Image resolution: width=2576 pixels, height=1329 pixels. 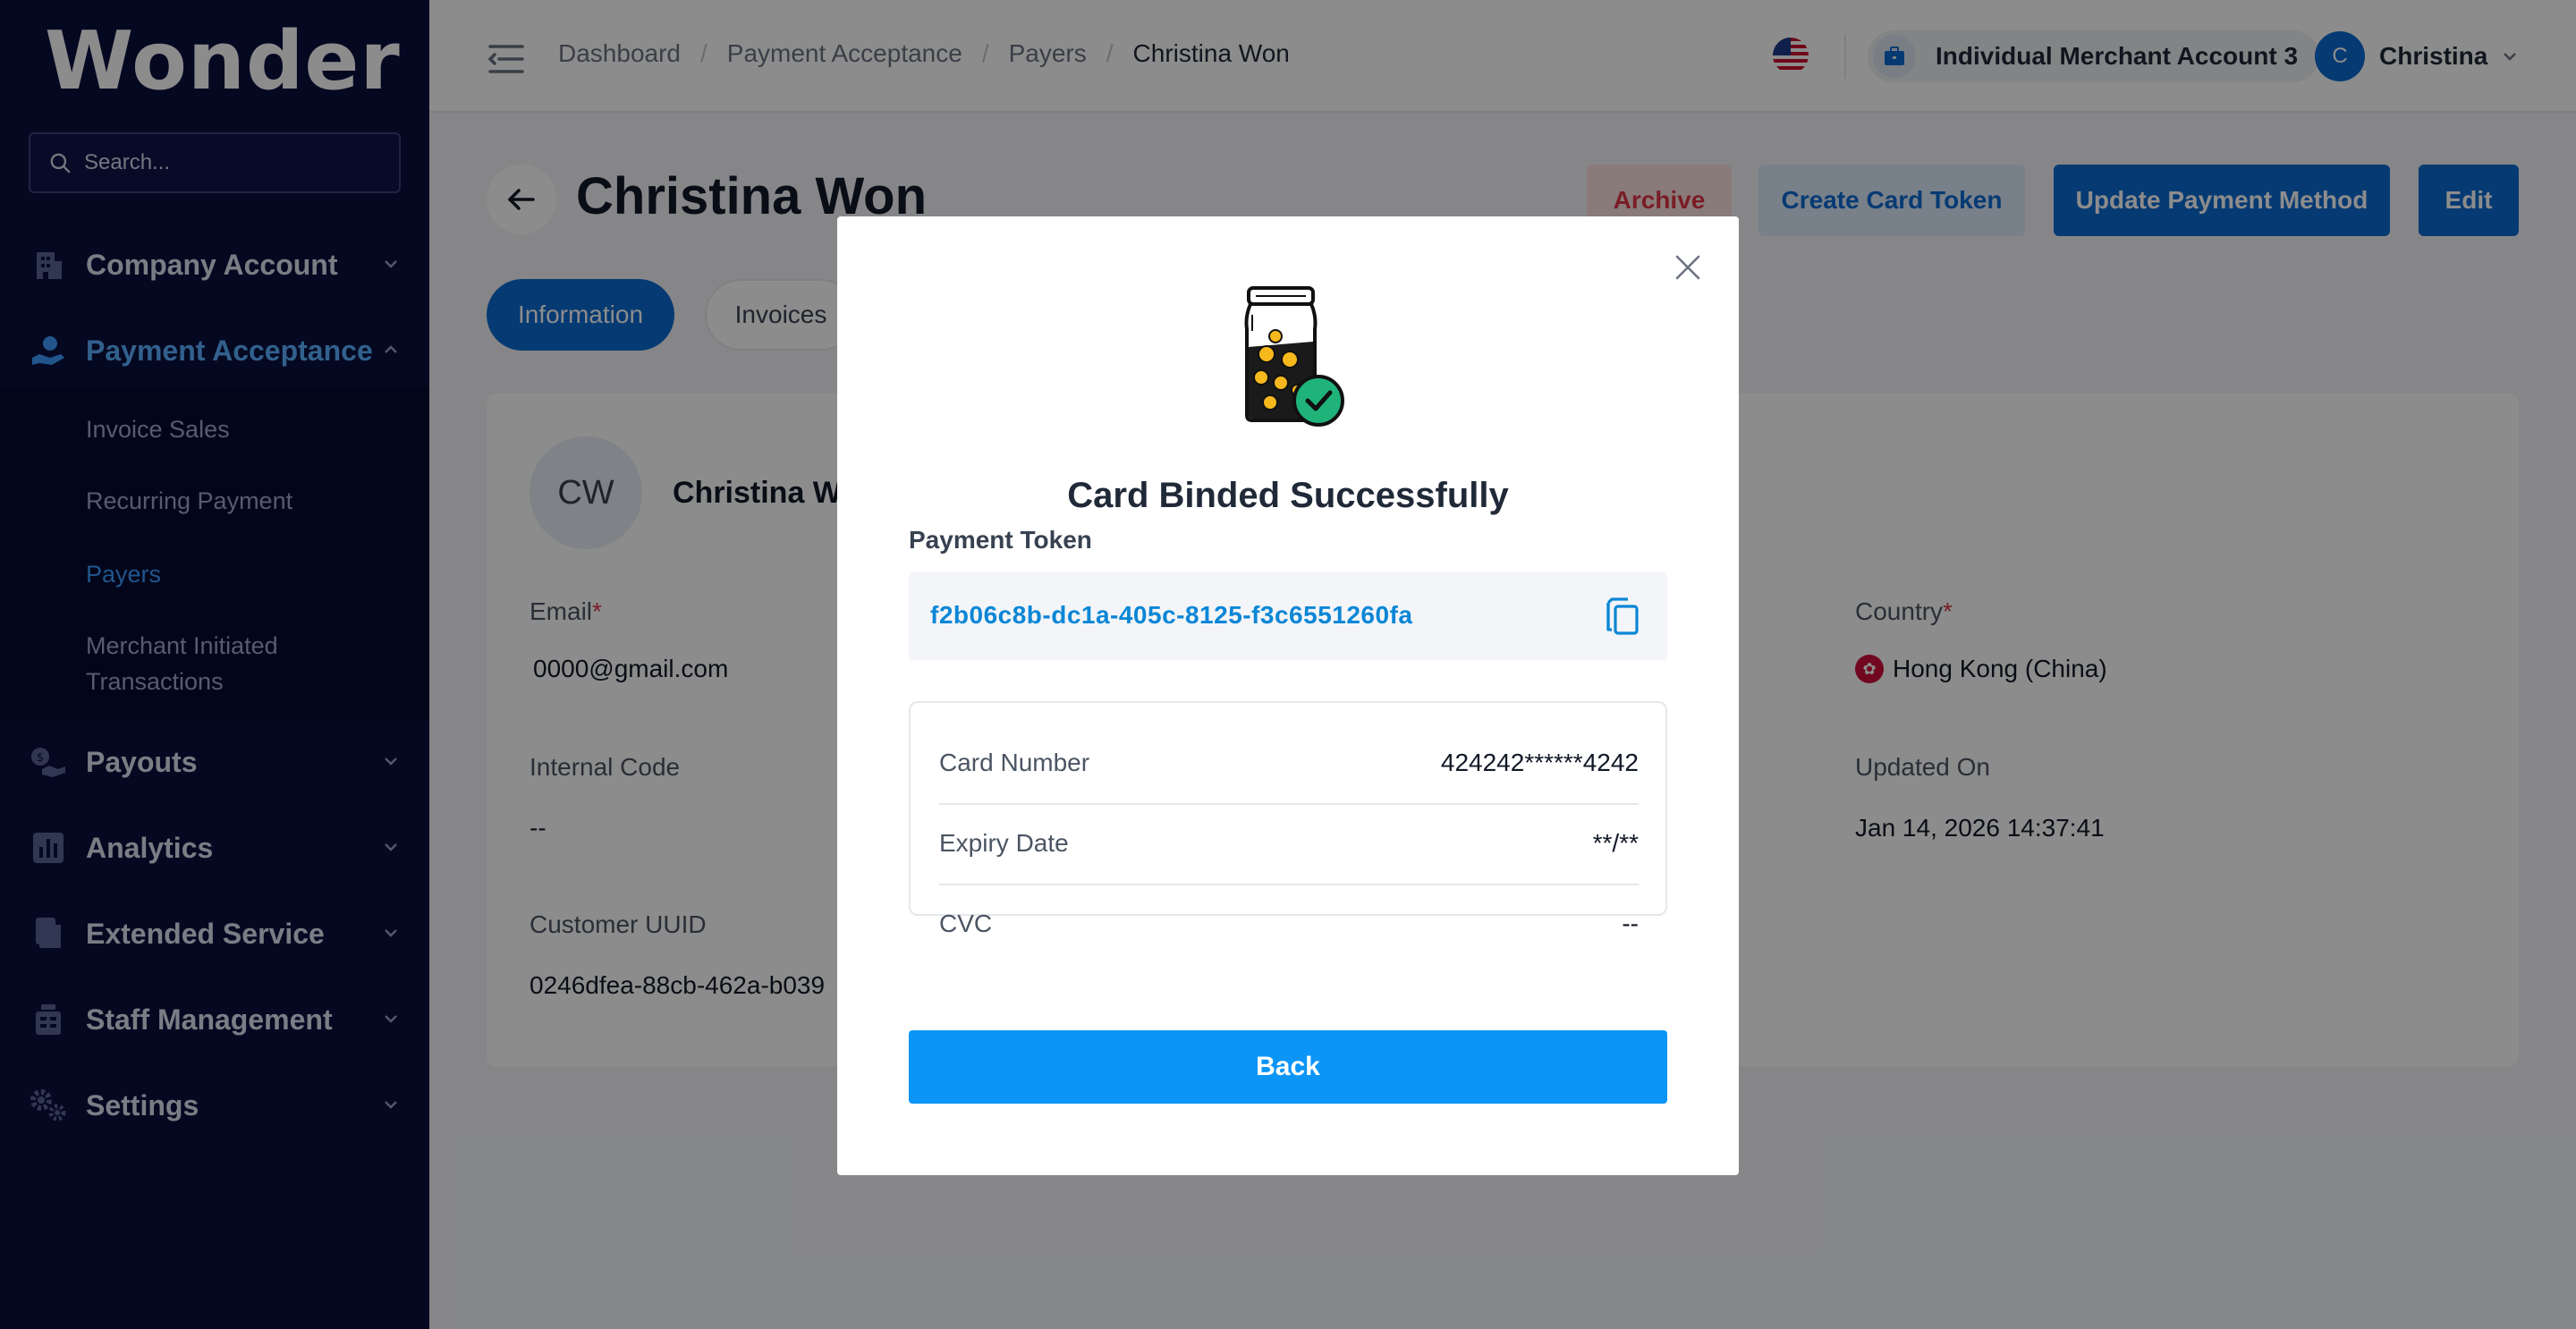 I want to click on payment-token-label: Payment Token, so click(x=1000, y=540).